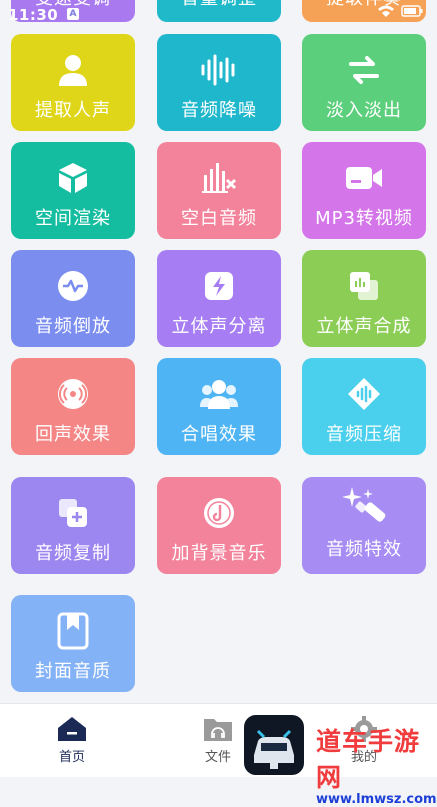 Image resolution: width=437 pixels, height=807 pixels. I want to click on tile-extract-vocals: 提取人声, so click(73, 82).